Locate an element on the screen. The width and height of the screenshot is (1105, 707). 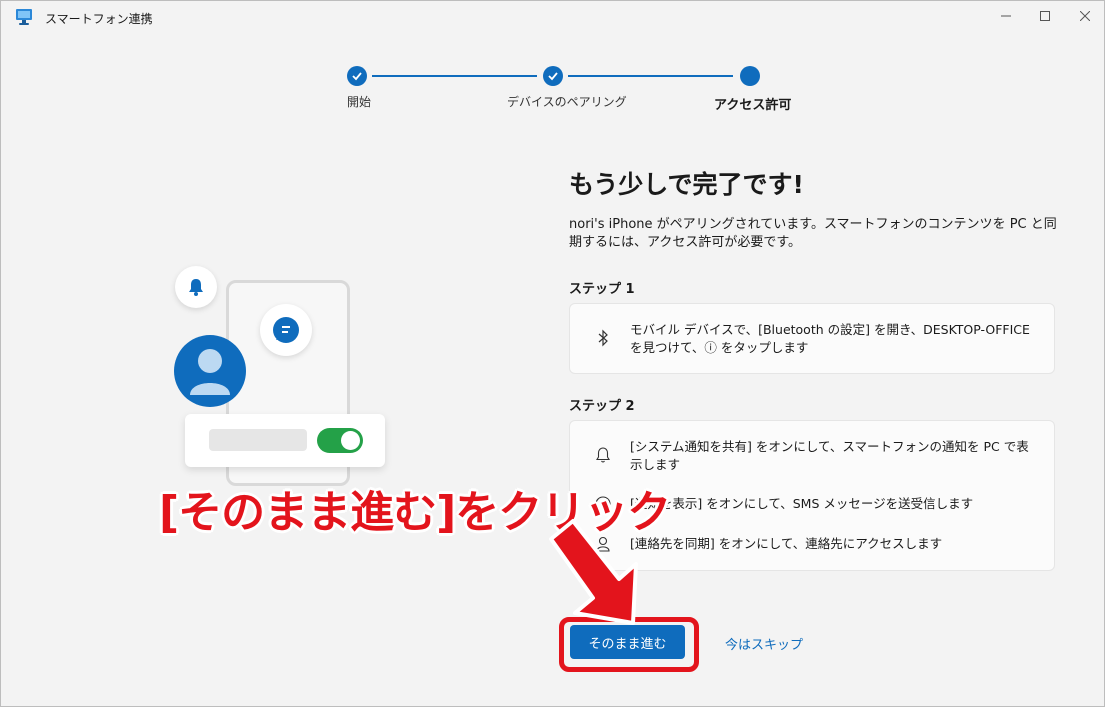
chat-icon is located at coordinates (286, 330).